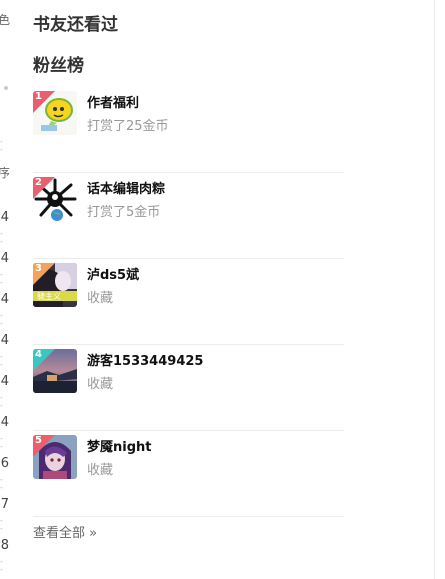  What do you see at coordinates (65, 531) in the screenshot?
I see `view-all-link: 查看全部 »` at bounding box center [65, 531].